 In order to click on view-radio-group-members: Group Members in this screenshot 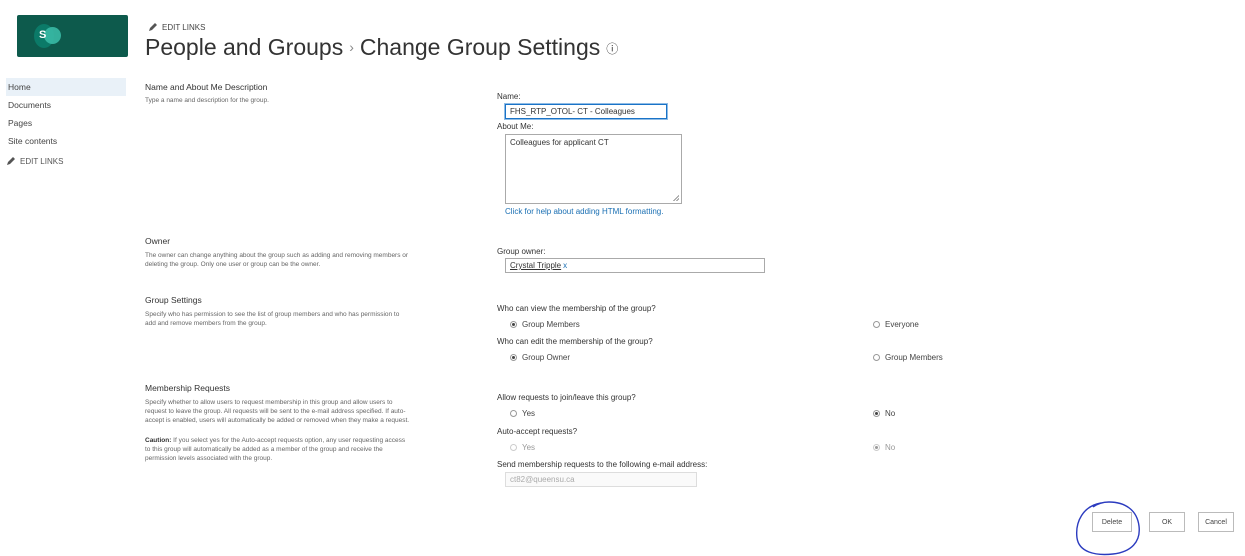, I will do `click(545, 324)`.